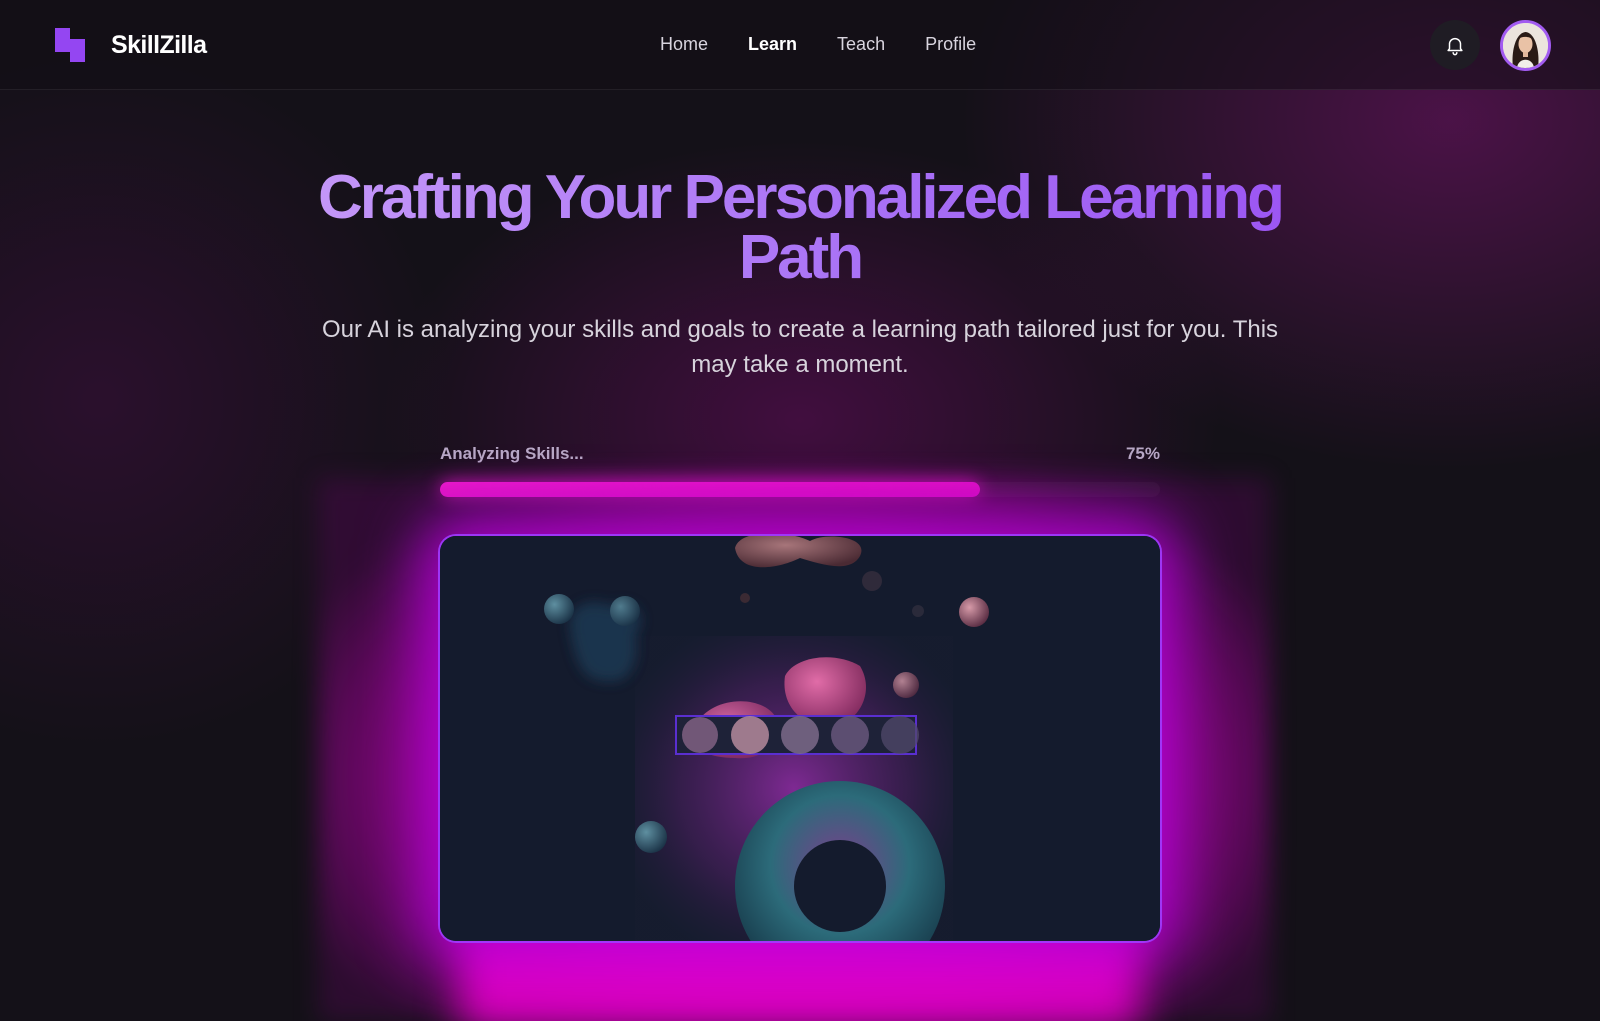  I want to click on user-avatar, so click(1525, 45).